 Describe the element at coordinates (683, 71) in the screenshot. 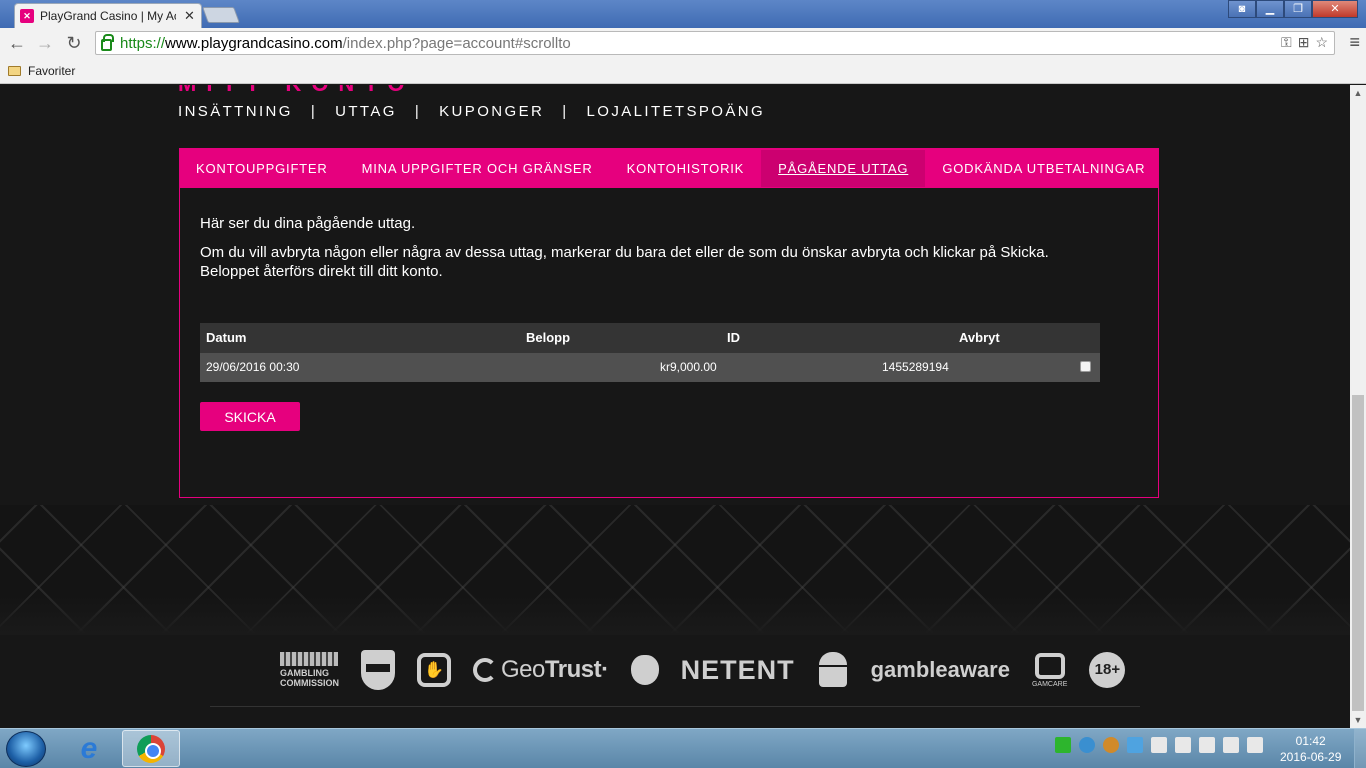

I see `bookmarks-bar: Favoriter` at that location.